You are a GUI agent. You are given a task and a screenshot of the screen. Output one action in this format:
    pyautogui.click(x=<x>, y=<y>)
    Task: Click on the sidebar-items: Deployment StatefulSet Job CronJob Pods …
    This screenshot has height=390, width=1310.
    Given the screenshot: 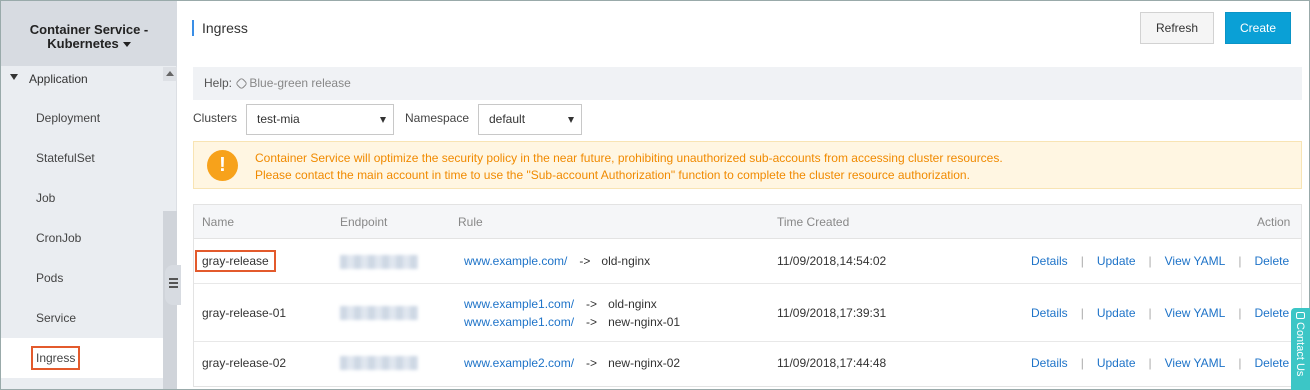 What is the action you would take?
    pyautogui.click(x=82, y=238)
    